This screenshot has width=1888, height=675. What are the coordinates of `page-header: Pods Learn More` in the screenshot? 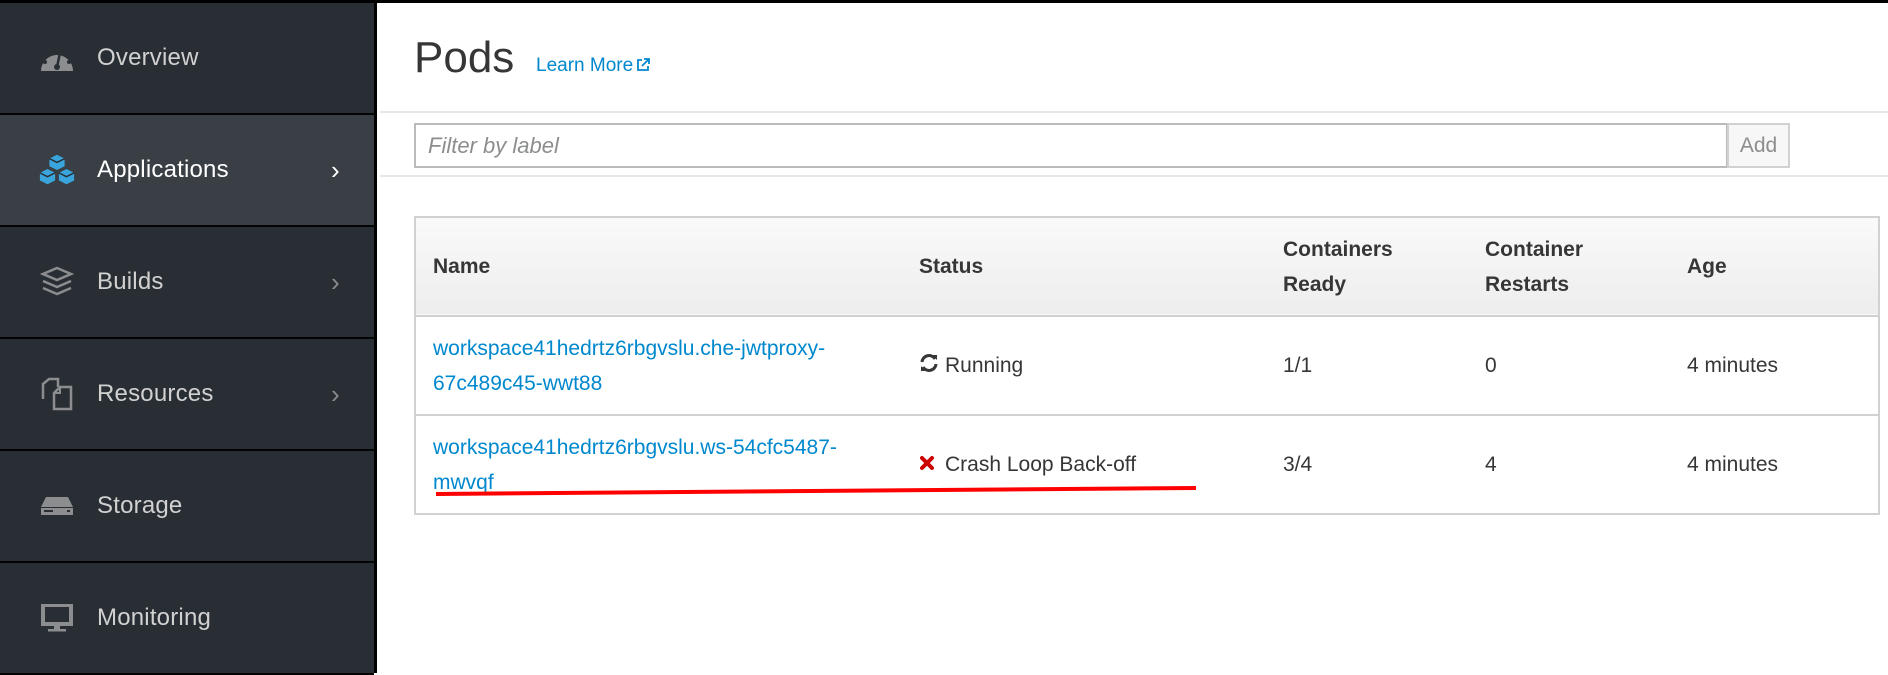 It's located at (1134, 58).